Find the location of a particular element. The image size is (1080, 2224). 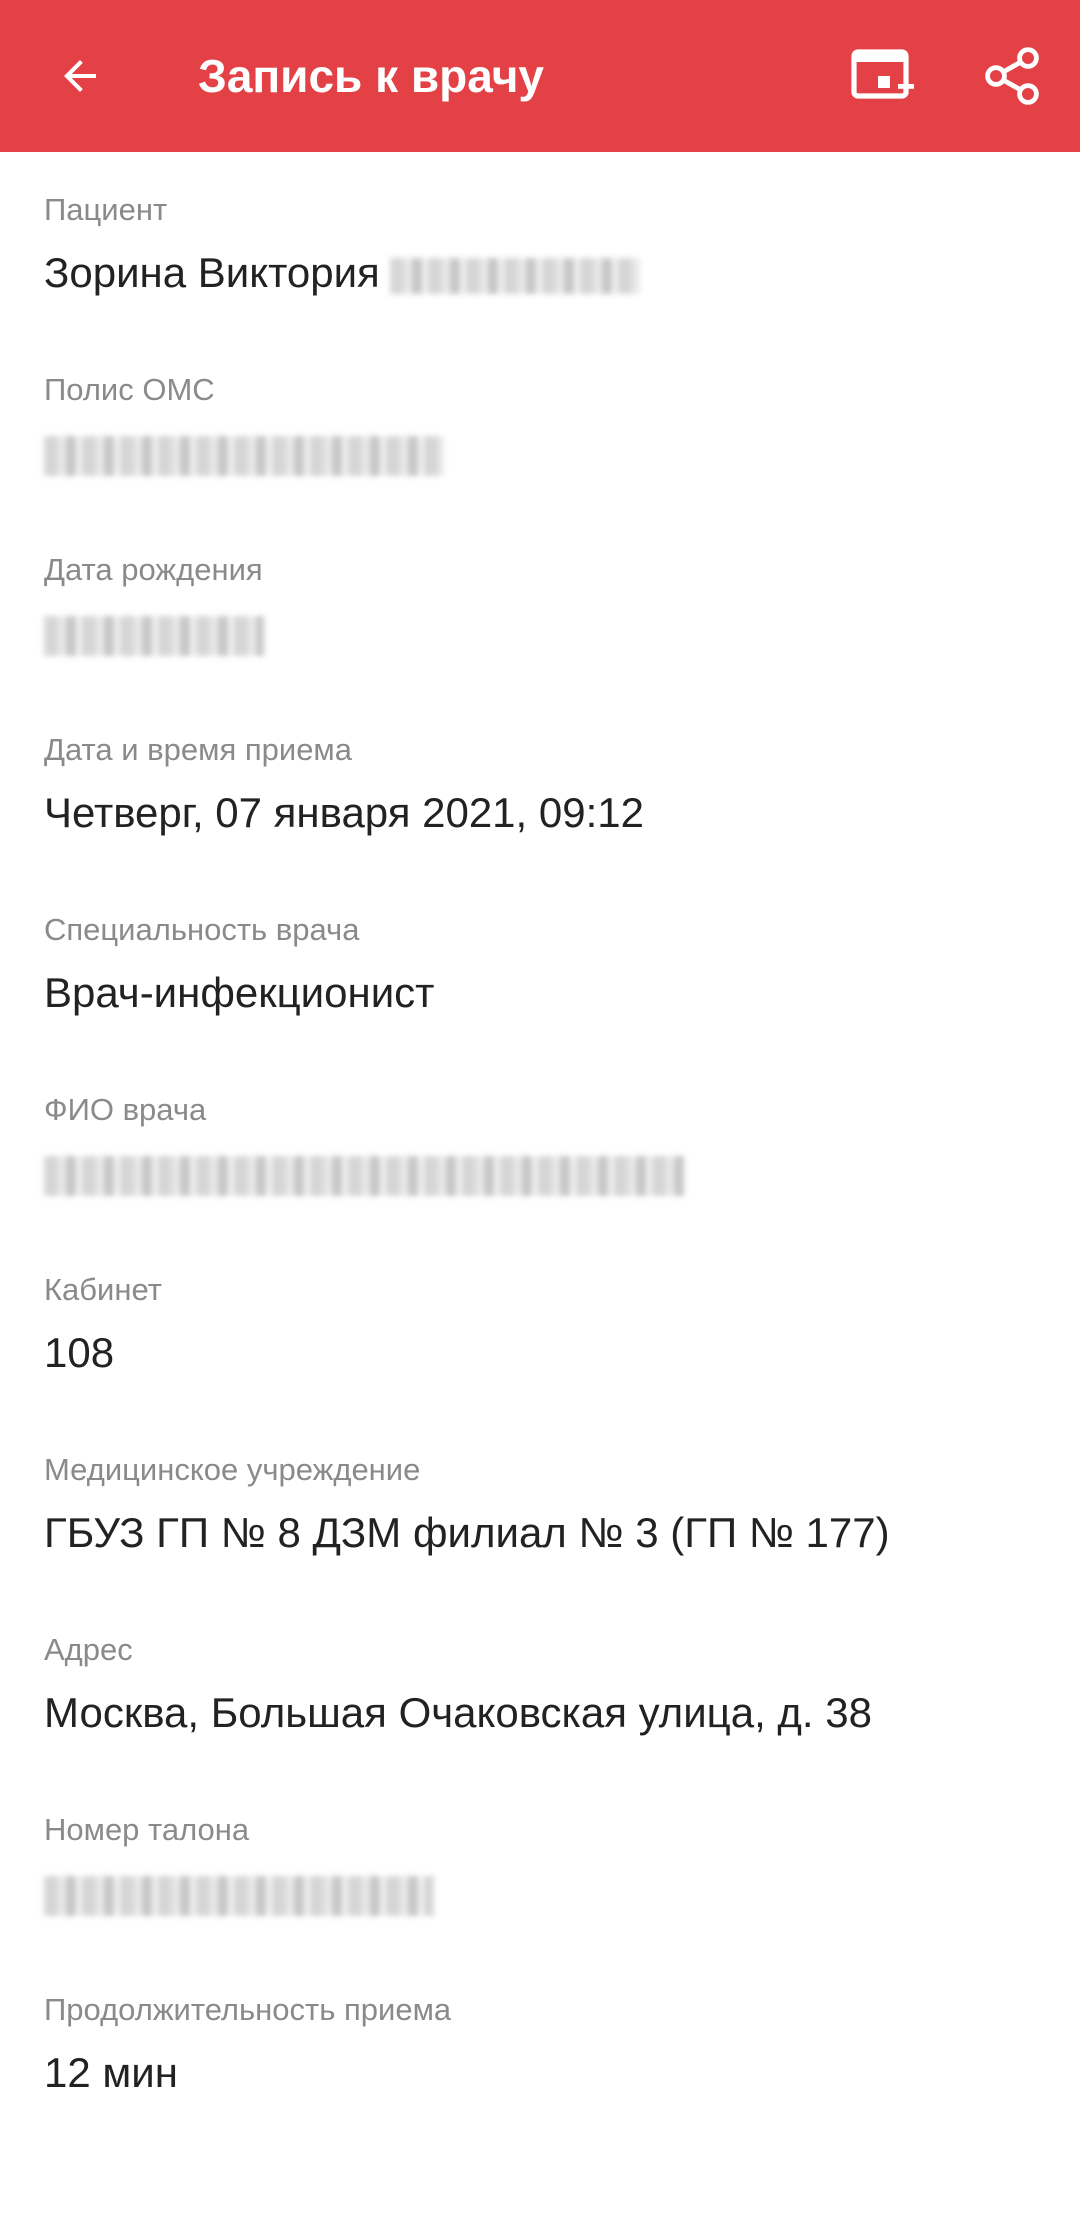

field-label: Дата и время приема is located at coordinates (198, 749).